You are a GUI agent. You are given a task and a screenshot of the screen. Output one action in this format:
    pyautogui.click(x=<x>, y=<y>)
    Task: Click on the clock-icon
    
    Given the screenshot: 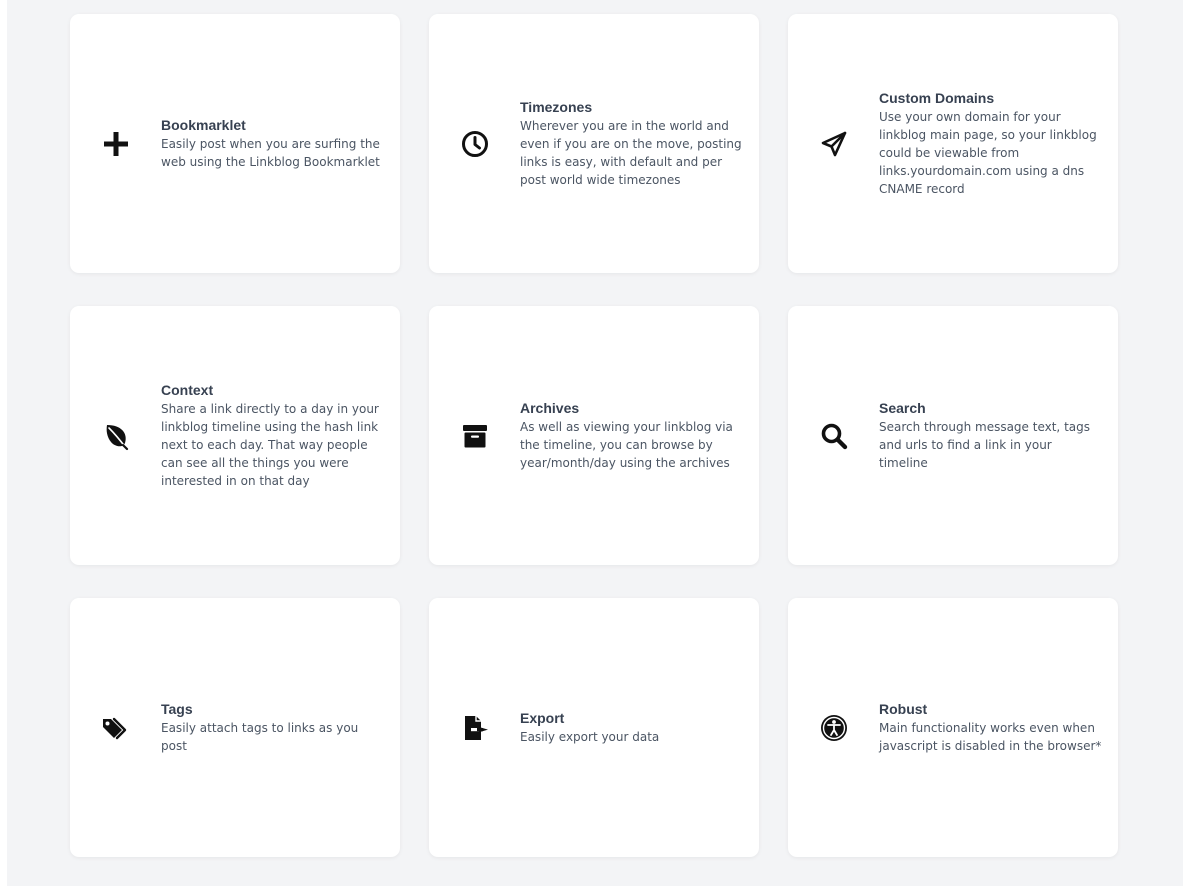 What is the action you would take?
    pyautogui.click(x=475, y=144)
    